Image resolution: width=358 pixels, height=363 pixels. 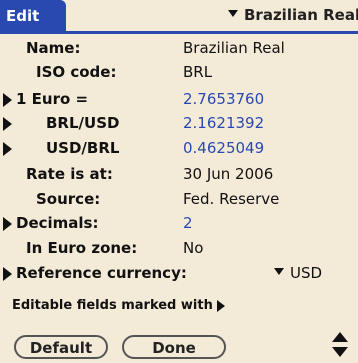 What do you see at coordinates (53, 48) in the screenshot?
I see `name-label: Name:` at bounding box center [53, 48].